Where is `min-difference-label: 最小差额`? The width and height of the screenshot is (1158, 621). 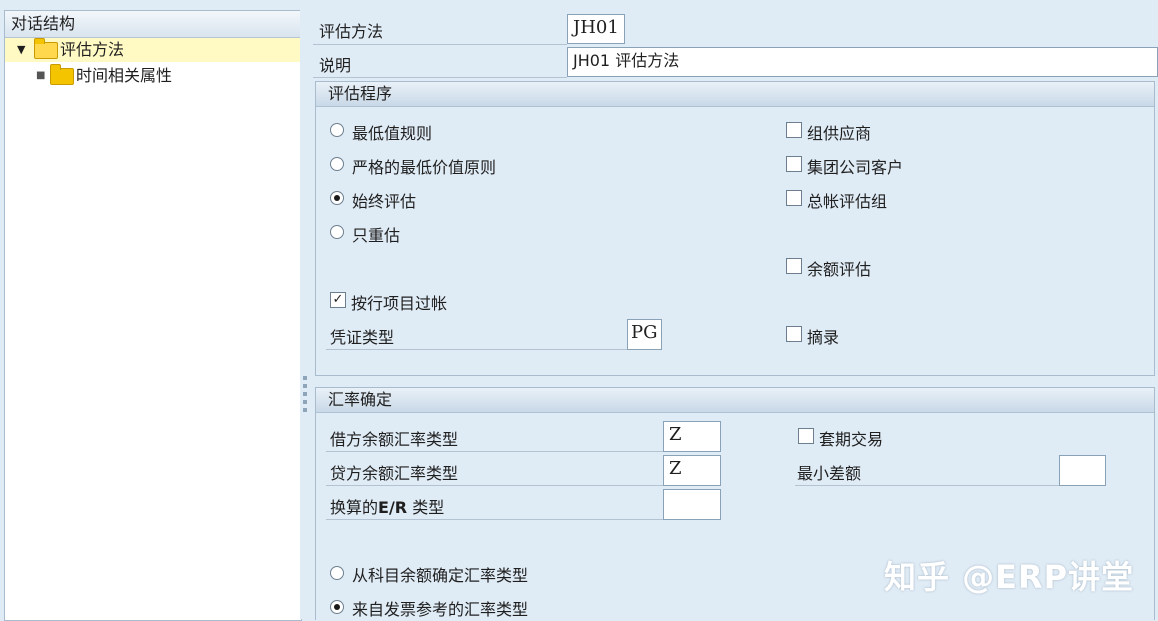
min-difference-label: 最小差额 is located at coordinates (829, 473).